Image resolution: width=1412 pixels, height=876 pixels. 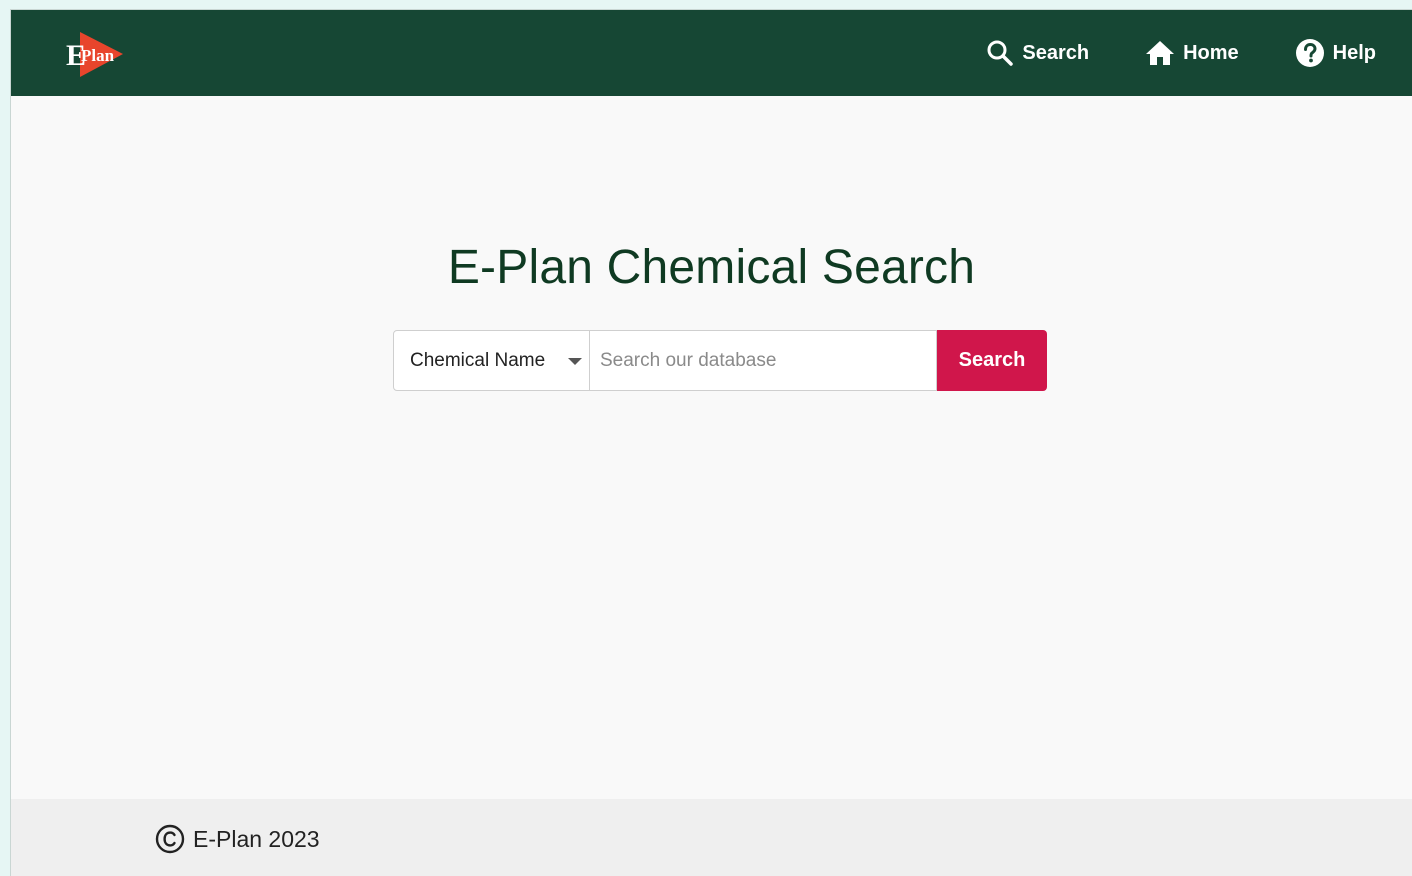 I want to click on nav-links: Search Home Help, so click(x=1153, y=53).